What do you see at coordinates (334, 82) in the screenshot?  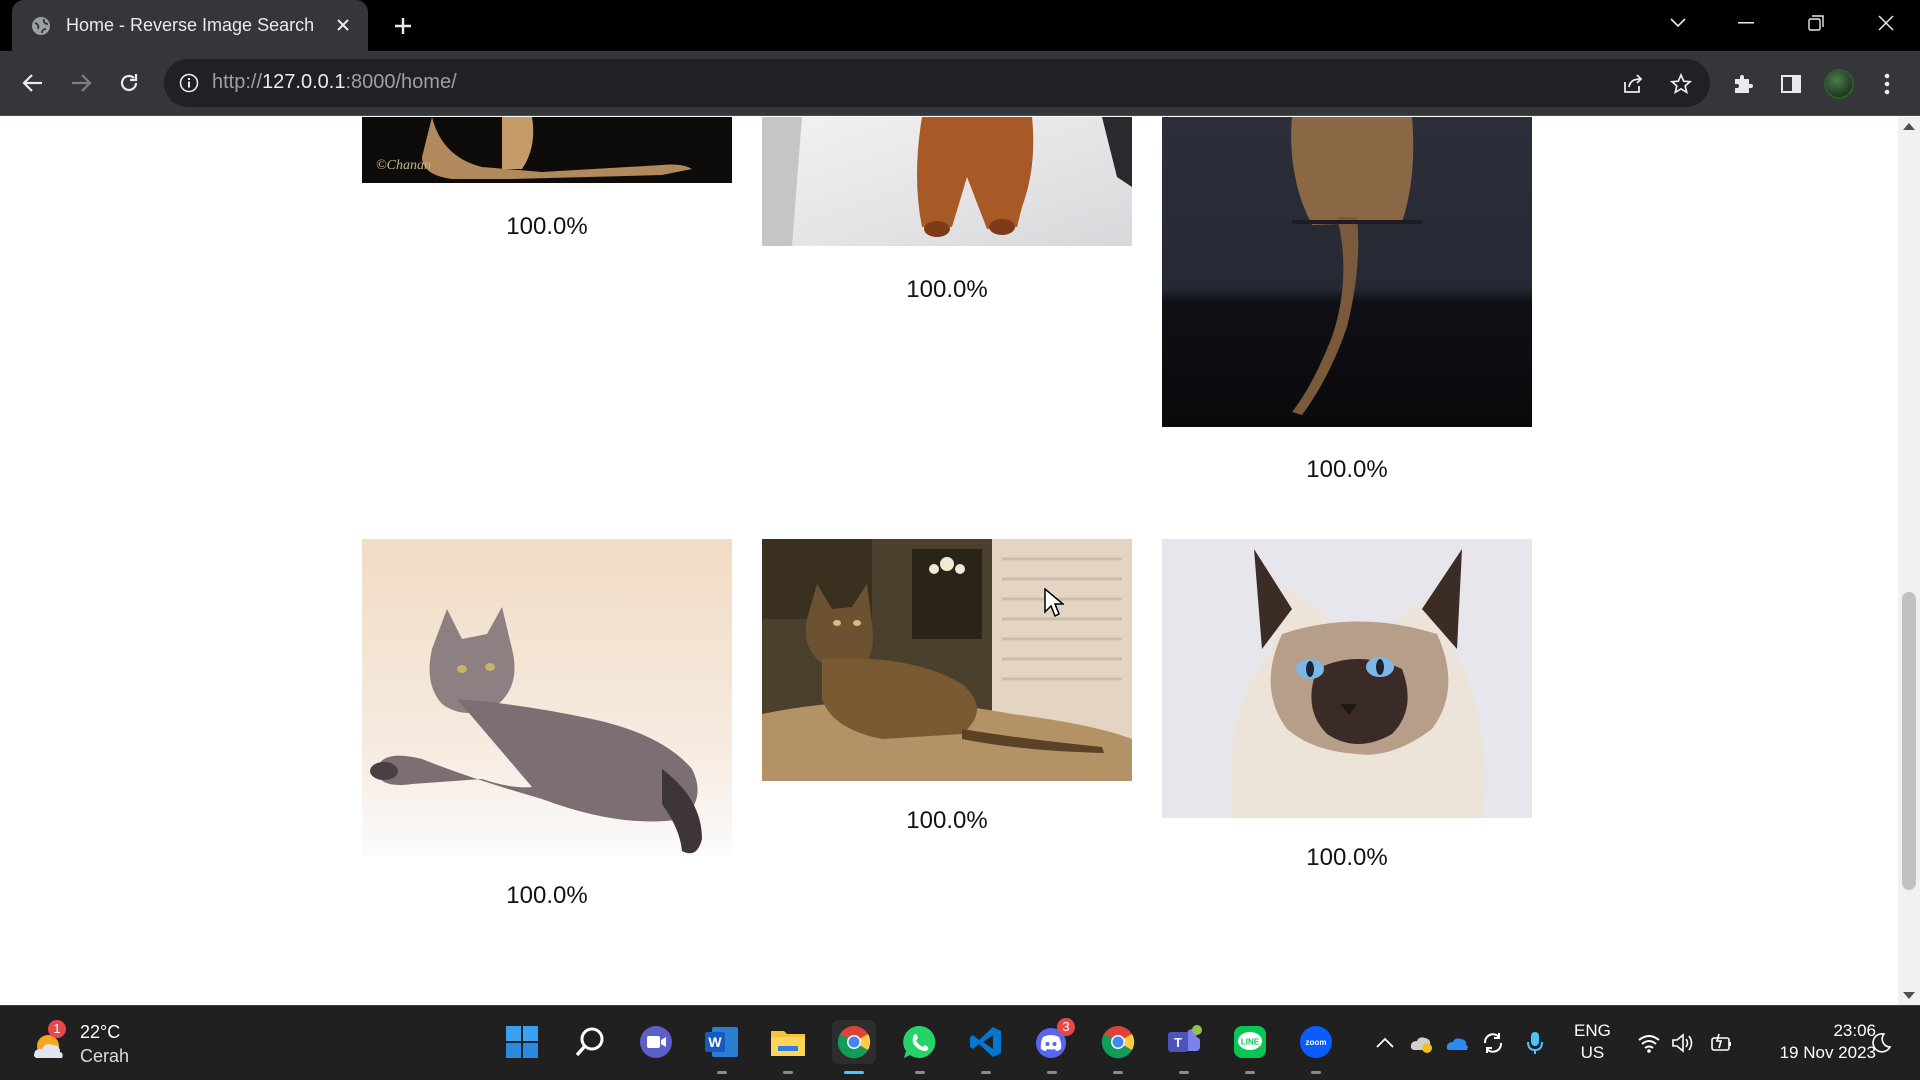 I see `url-text: http://127.0.0.1:8000/home/` at bounding box center [334, 82].